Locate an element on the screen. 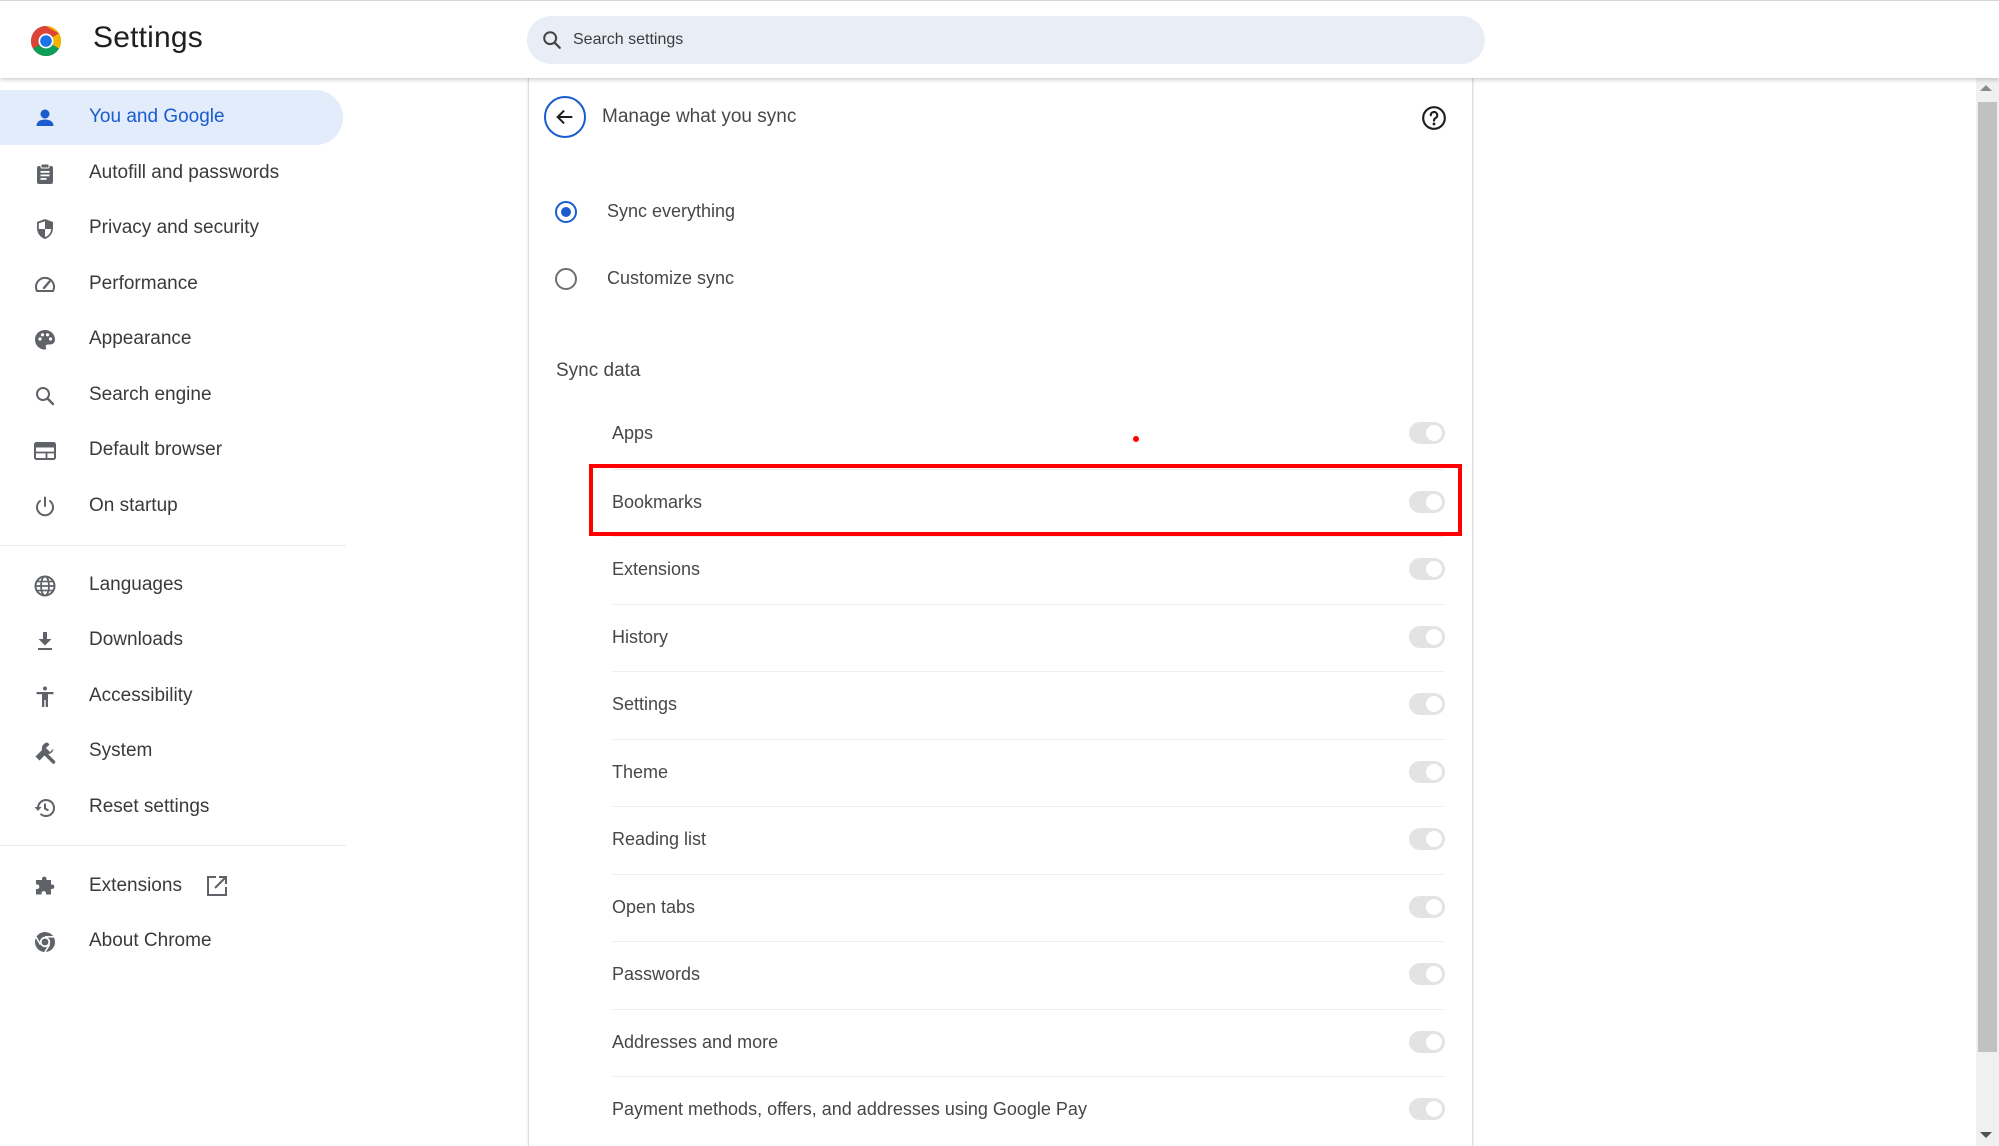 The height and width of the screenshot is (1146, 1999). sidebar-item-reset-settings: Reset settings is located at coordinates (171, 807).